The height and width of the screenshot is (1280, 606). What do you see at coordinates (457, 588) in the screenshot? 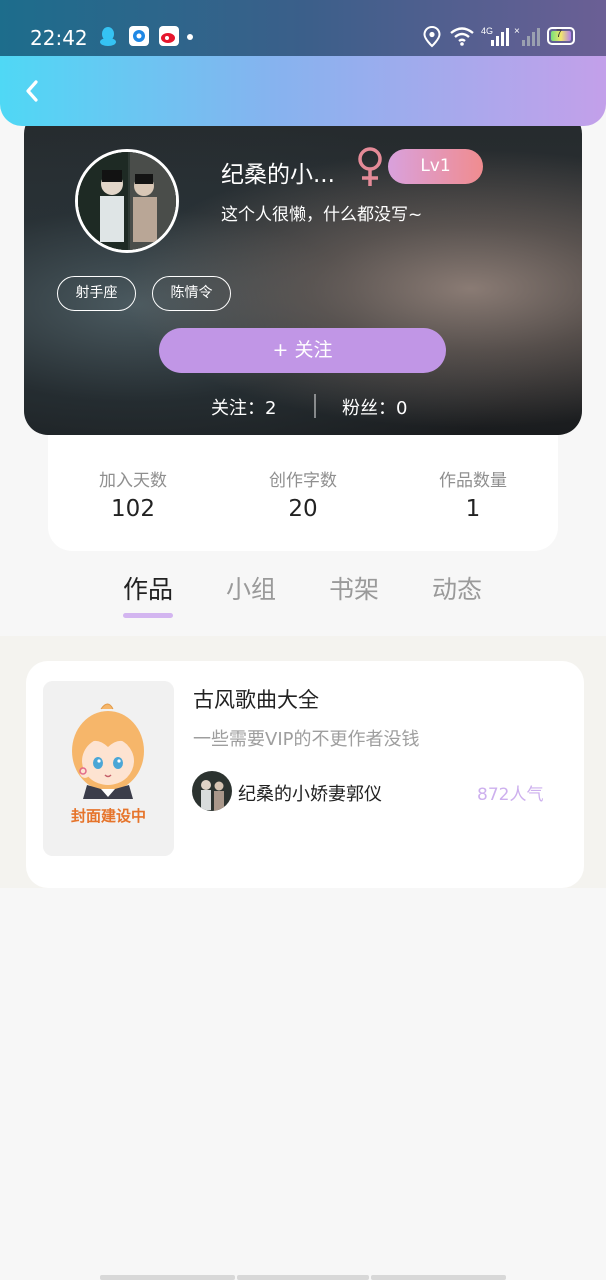
I see `tab-activity: 动态` at bounding box center [457, 588].